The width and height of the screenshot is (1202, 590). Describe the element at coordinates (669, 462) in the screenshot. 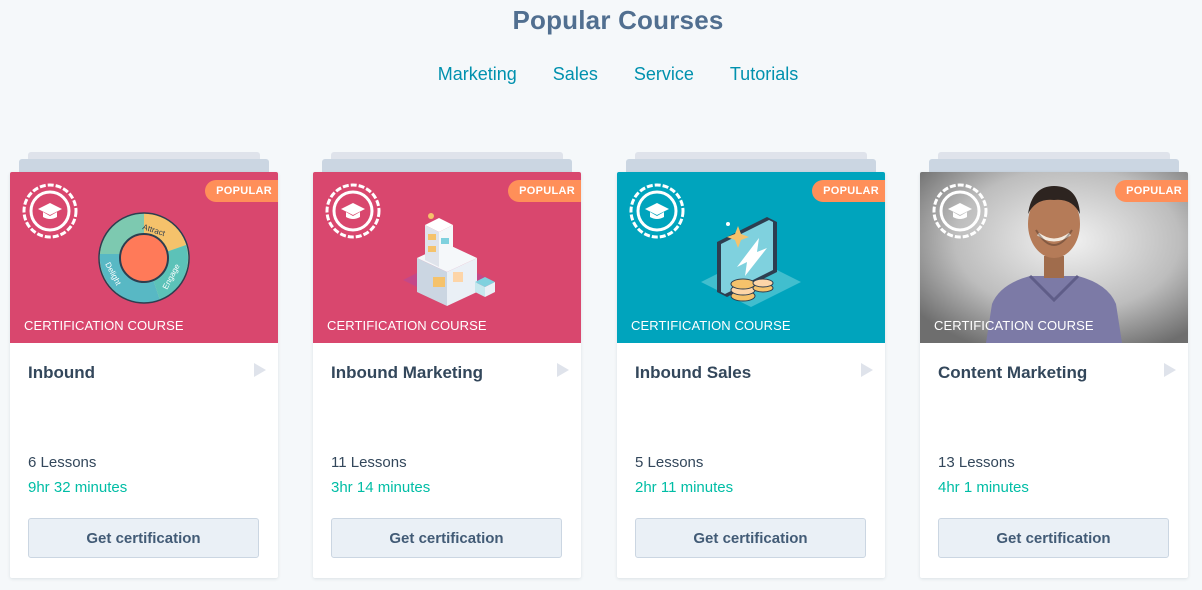

I see `lesson-count: 5 Lessons` at that location.